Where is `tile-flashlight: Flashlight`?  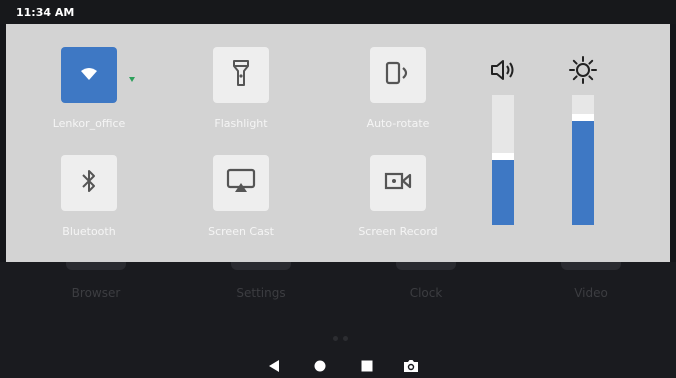 tile-flashlight: Flashlight is located at coordinates (241, 97).